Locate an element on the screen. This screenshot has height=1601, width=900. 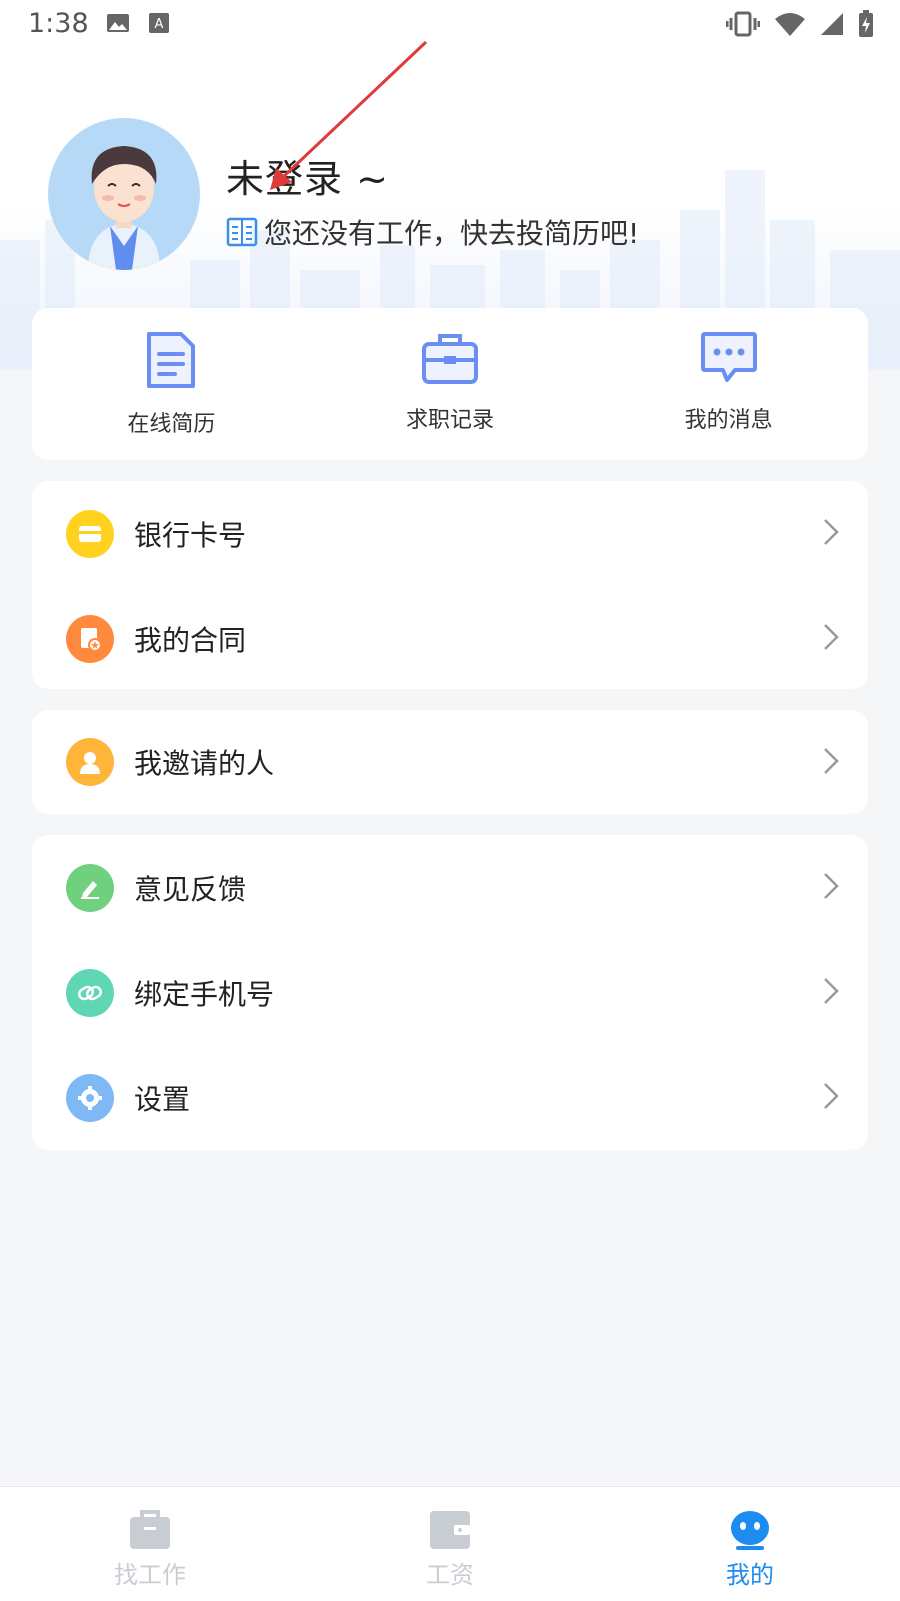
gear-icon is located at coordinates (90, 1097).